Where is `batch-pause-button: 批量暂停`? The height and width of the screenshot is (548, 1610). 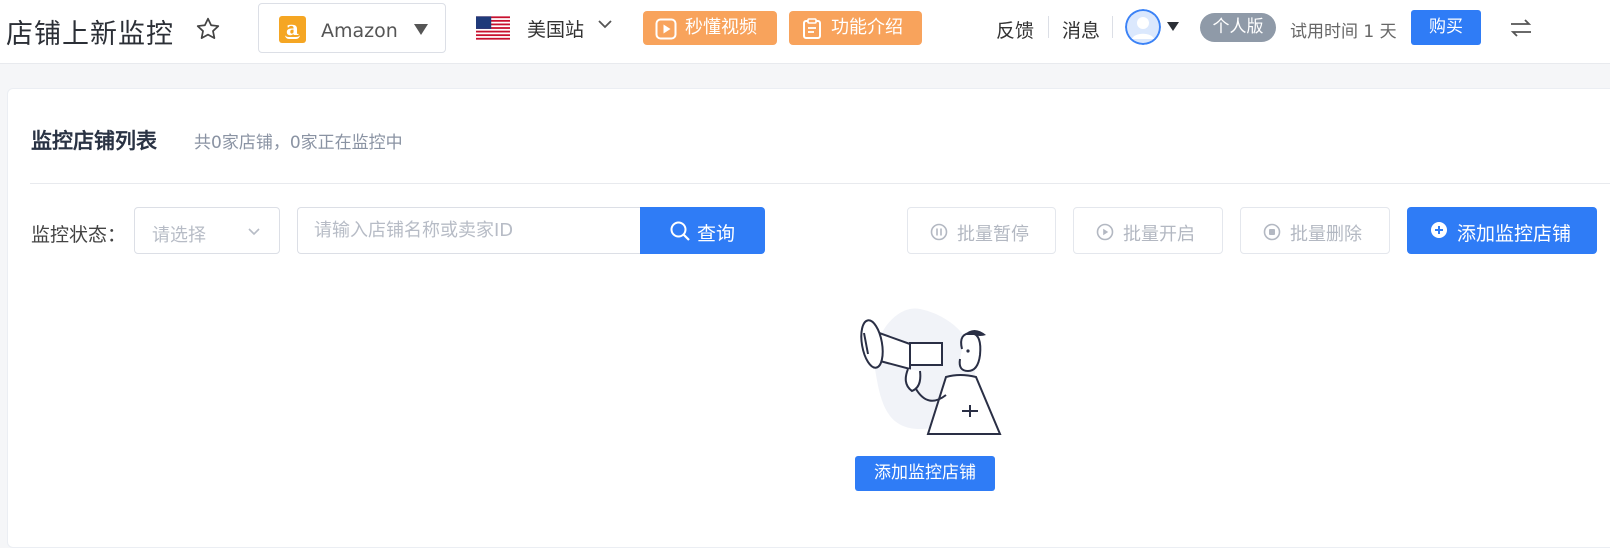
batch-pause-button: 批量暂停 is located at coordinates (981, 230).